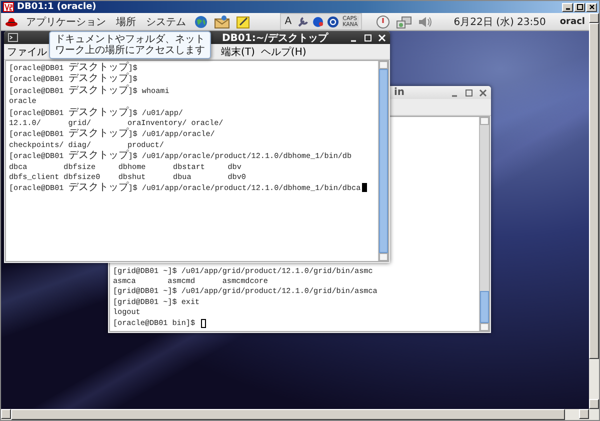  I want to click on menu-item: ファイル, so click(27, 51).